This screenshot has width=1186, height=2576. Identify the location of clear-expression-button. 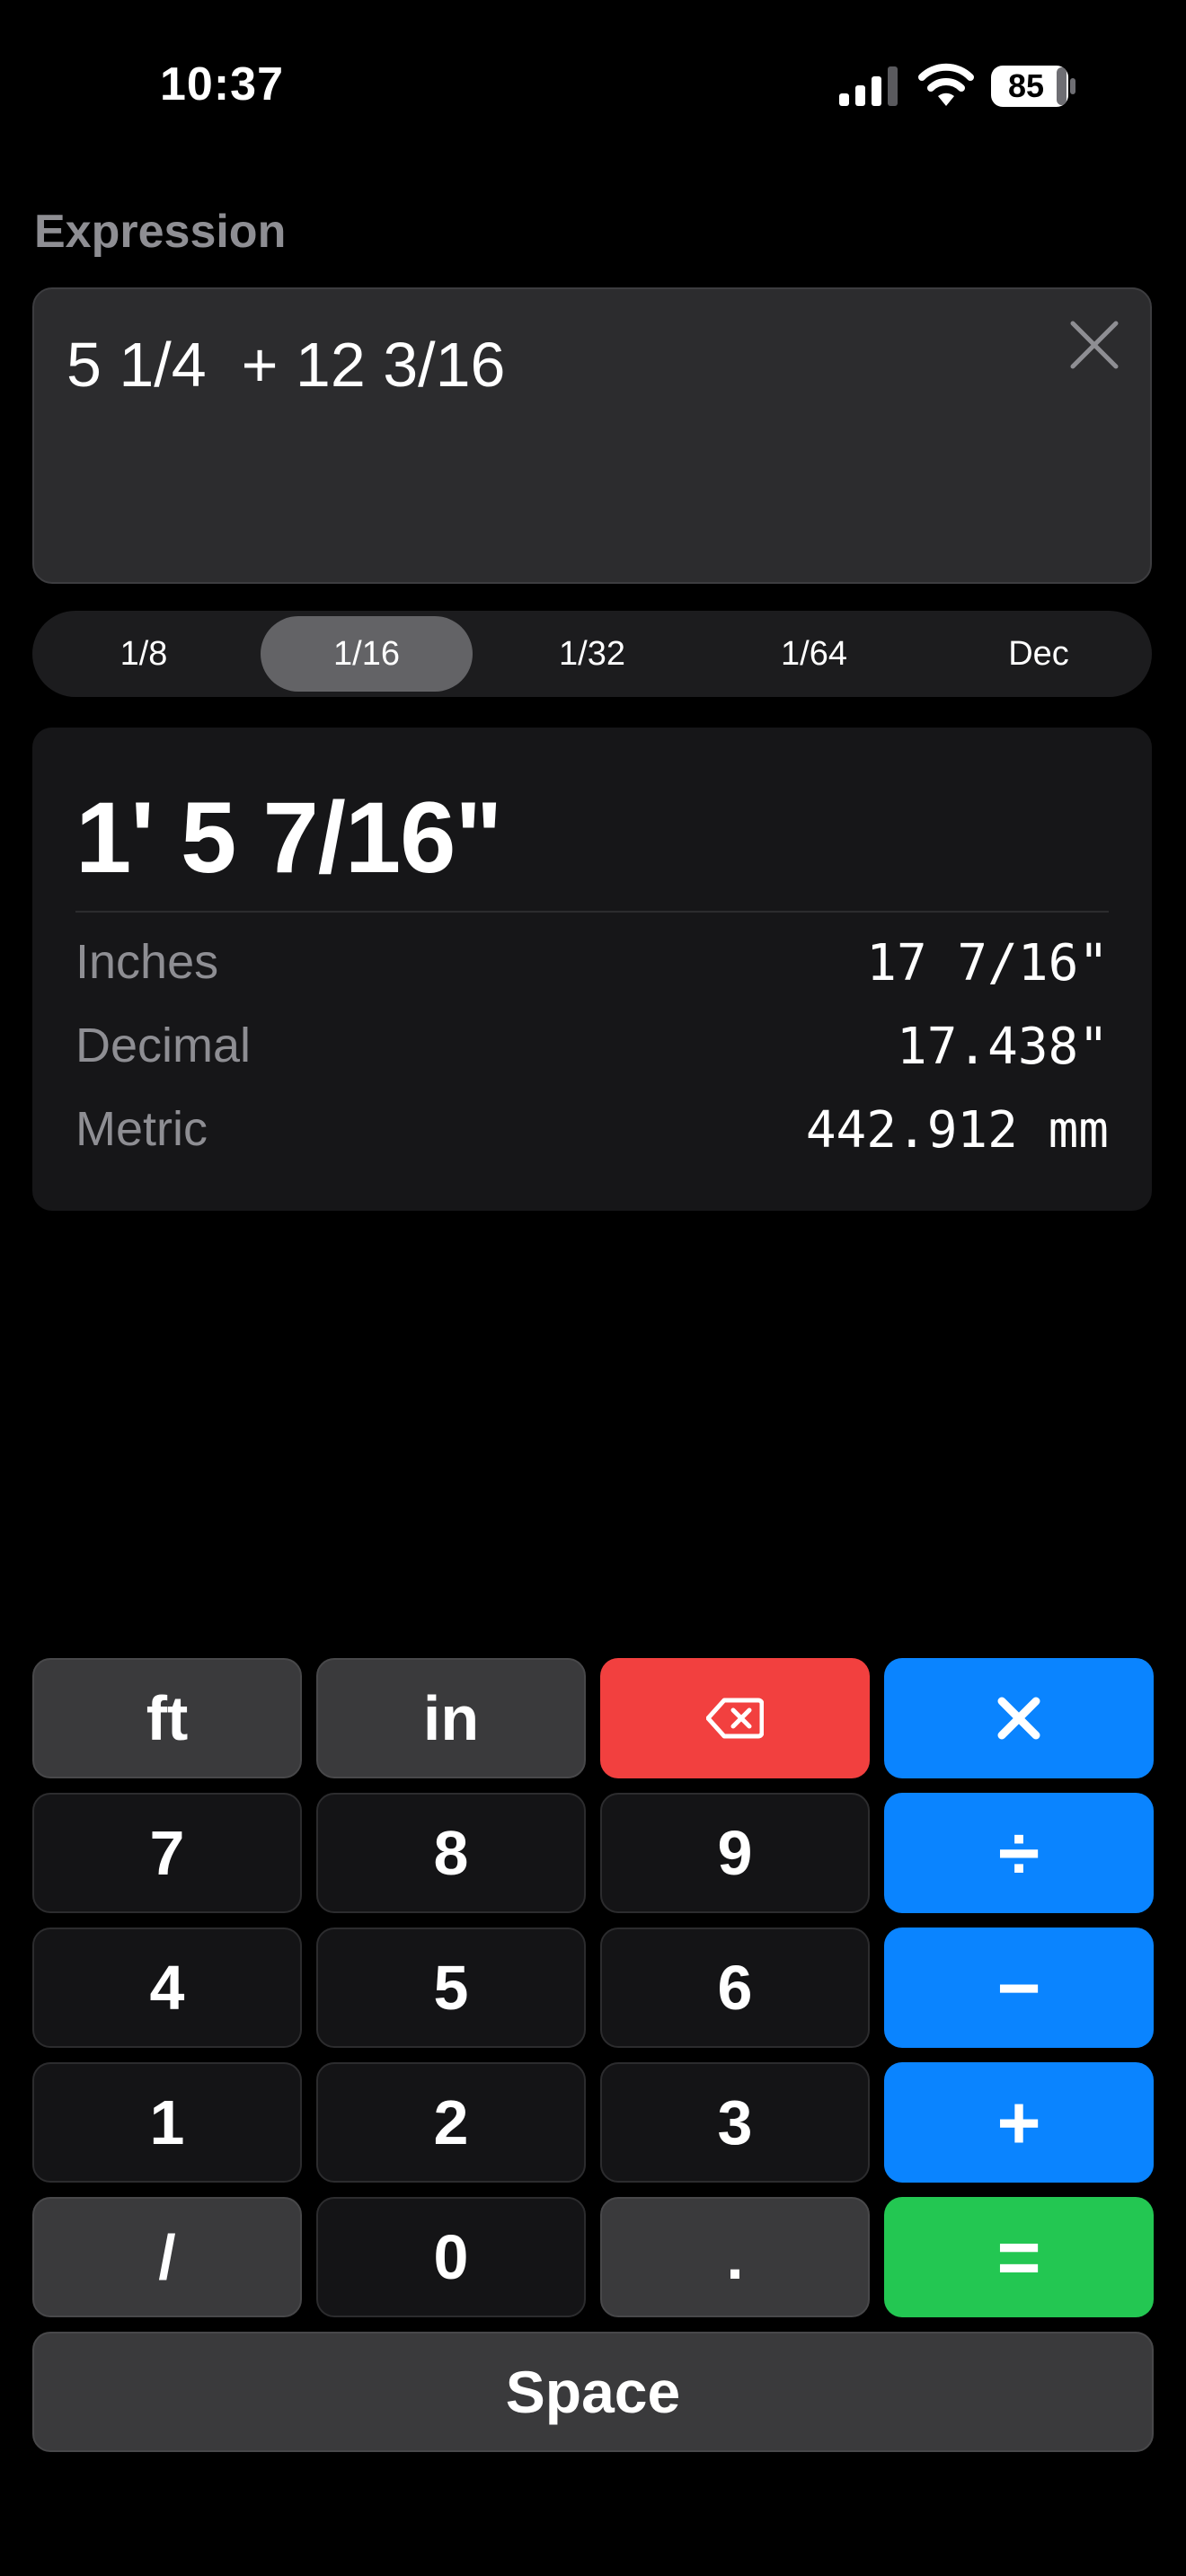
(1094, 345).